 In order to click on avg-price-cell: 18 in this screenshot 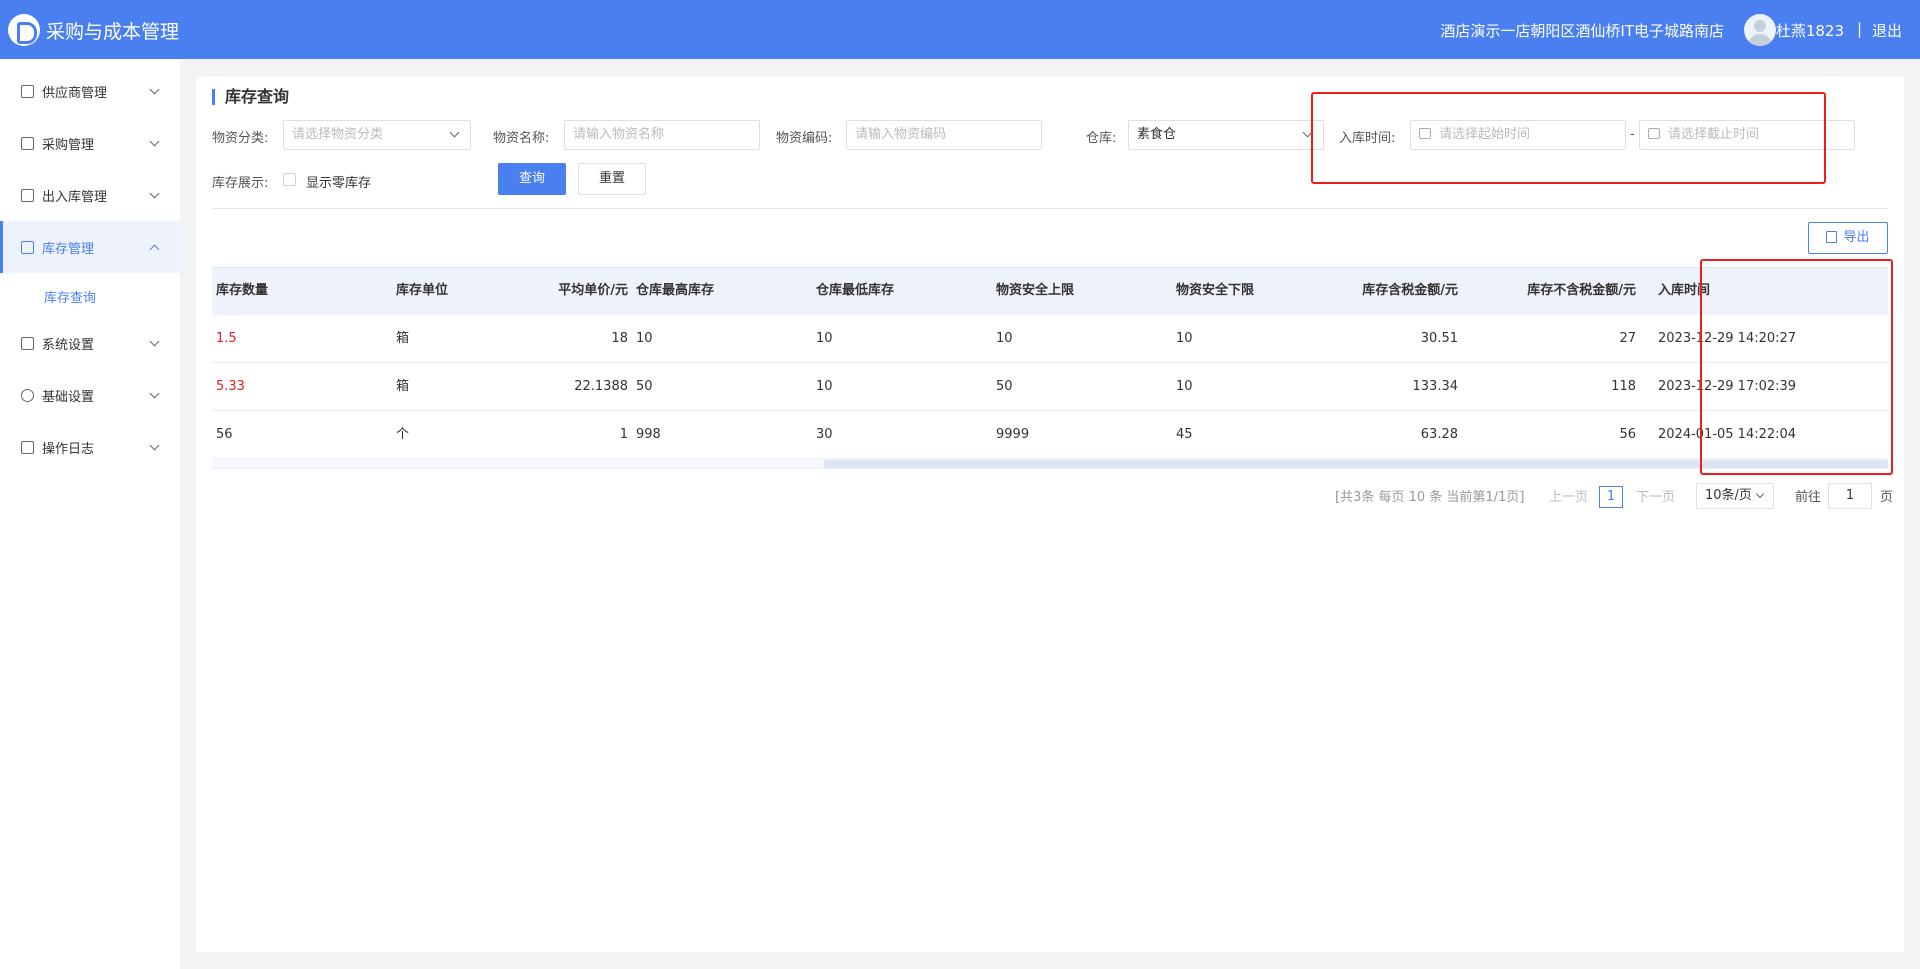, I will do `click(619, 338)`.